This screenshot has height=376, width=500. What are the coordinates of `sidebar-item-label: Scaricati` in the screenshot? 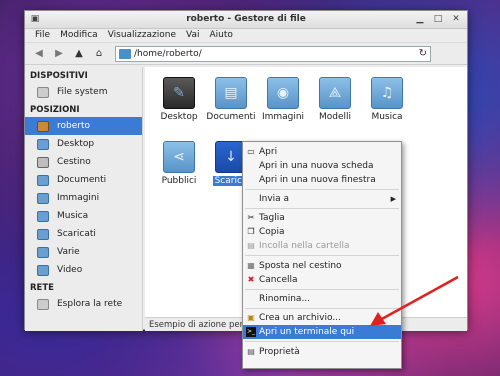 It's located at (76, 234).